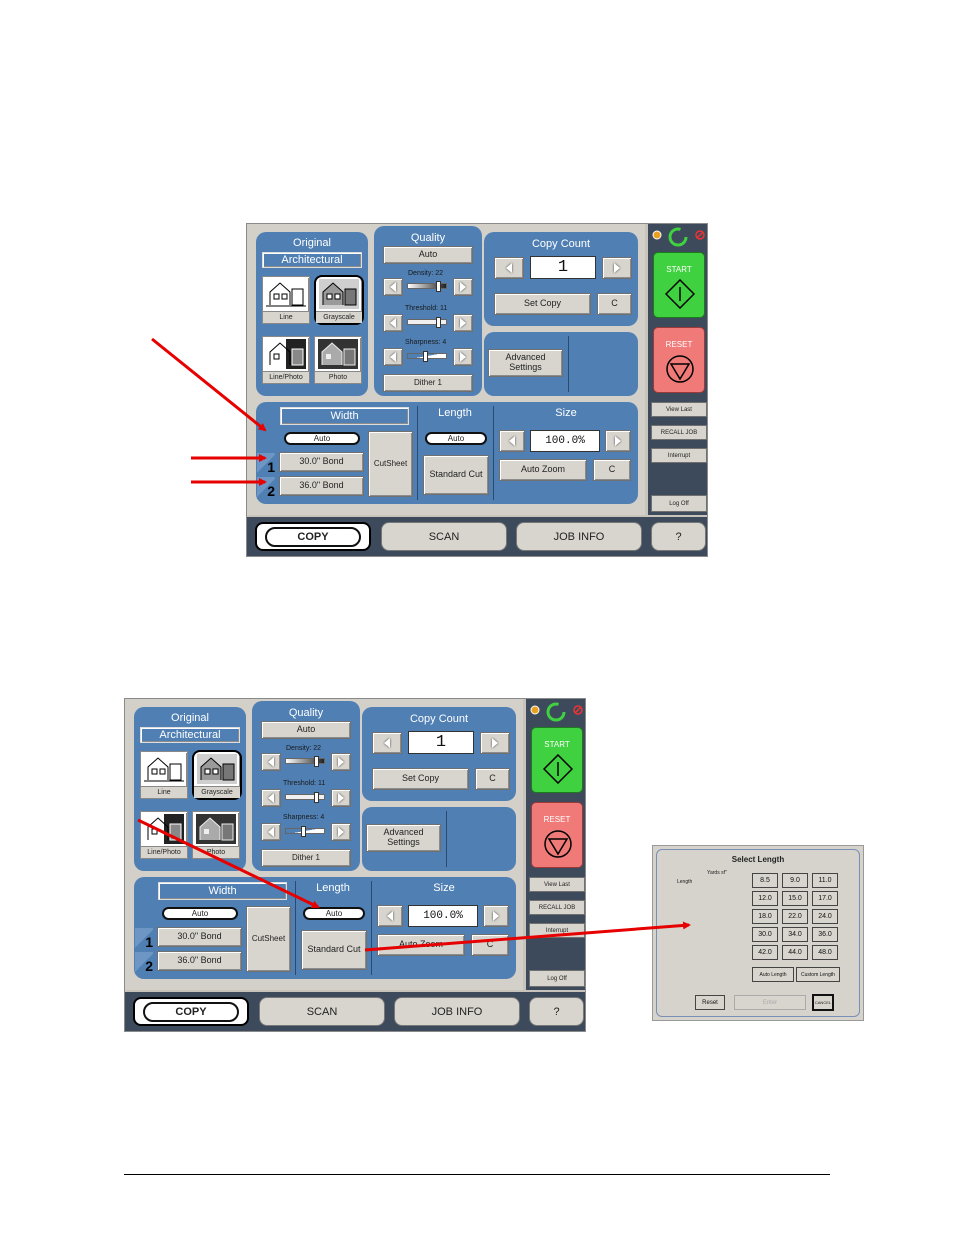 The height and width of the screenshot is (1235, 954). What do you see at coordinates (795, 880) in the screenshot?
I see `length-option-9-0: 9.0` at bounding box center [795, 880].